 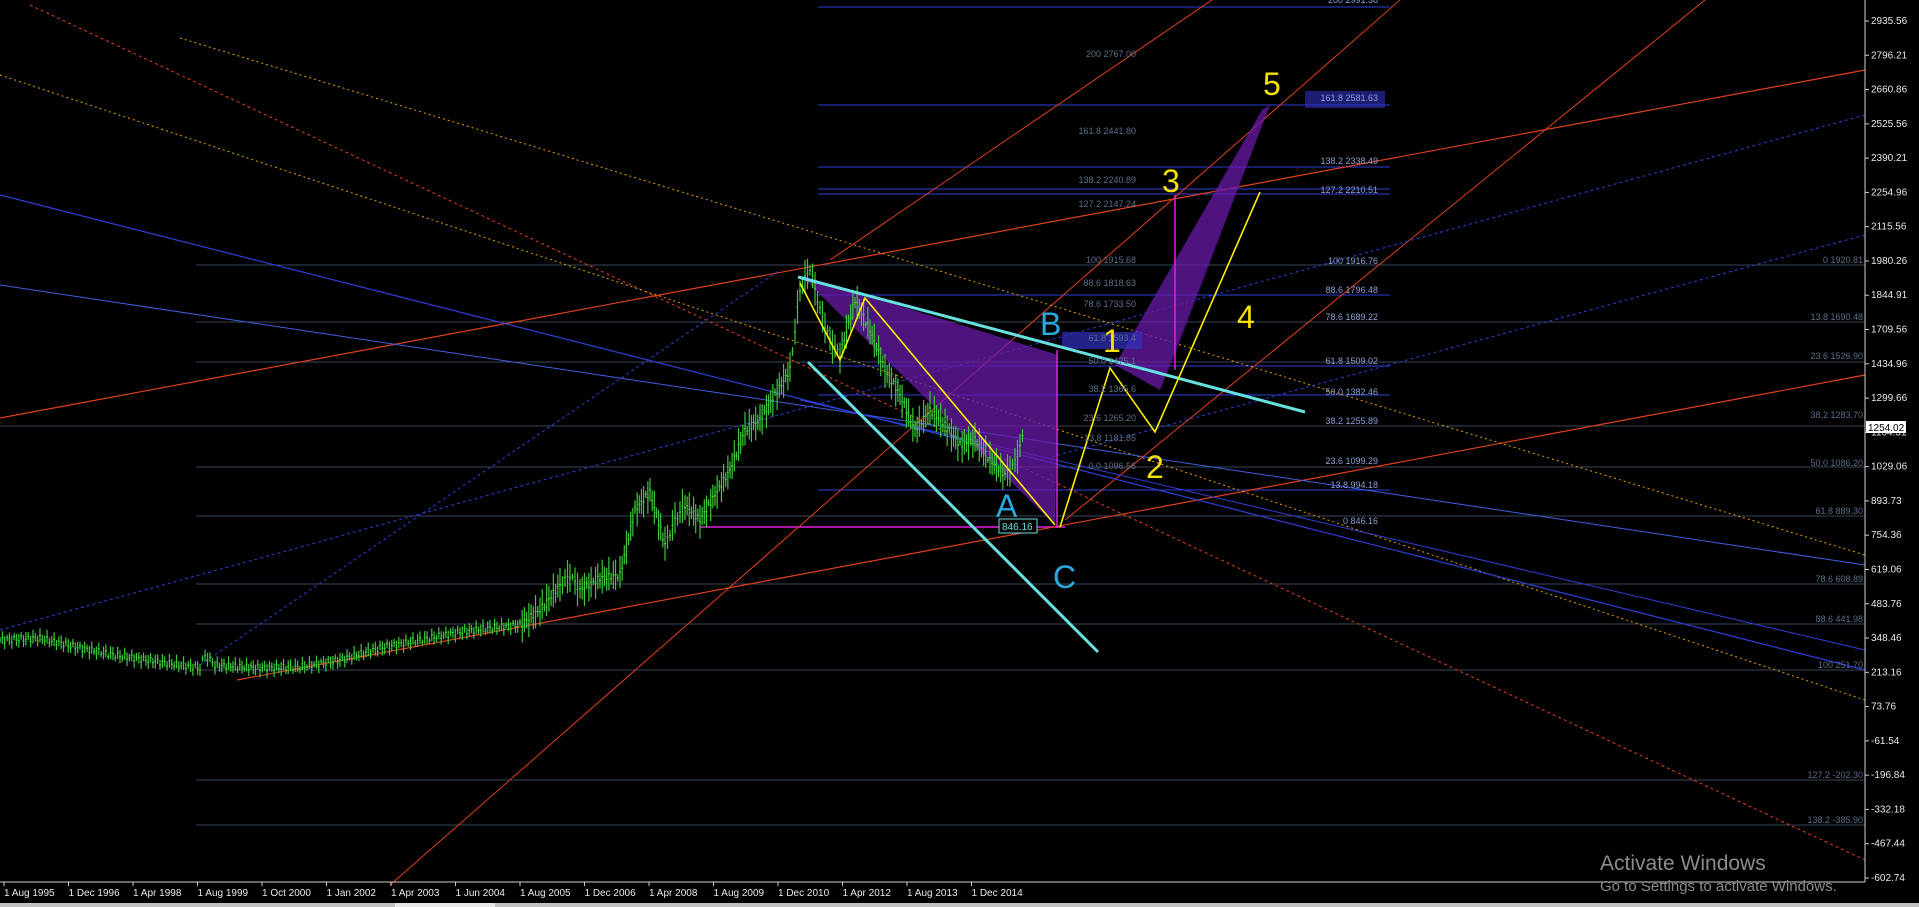 What do you see at coordinates (1354, 485) in the screenshot?
I see `fib-label: 13.8 994.18` at bounding box center [1354, 485].